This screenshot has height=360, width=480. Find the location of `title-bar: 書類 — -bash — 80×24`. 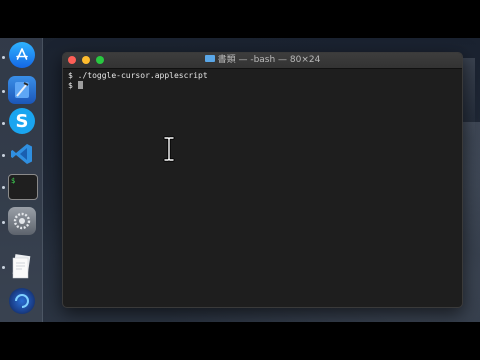

title-bar: 書類 — -bash — 80×24 is located at coordinates (262, 61).